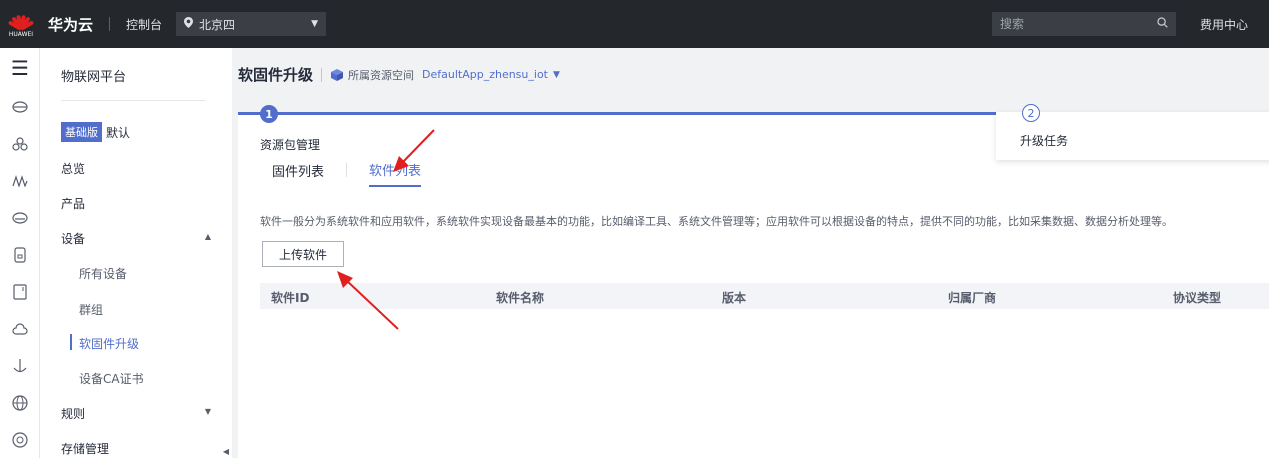  I want to click on database-icon, so click(20, 217).